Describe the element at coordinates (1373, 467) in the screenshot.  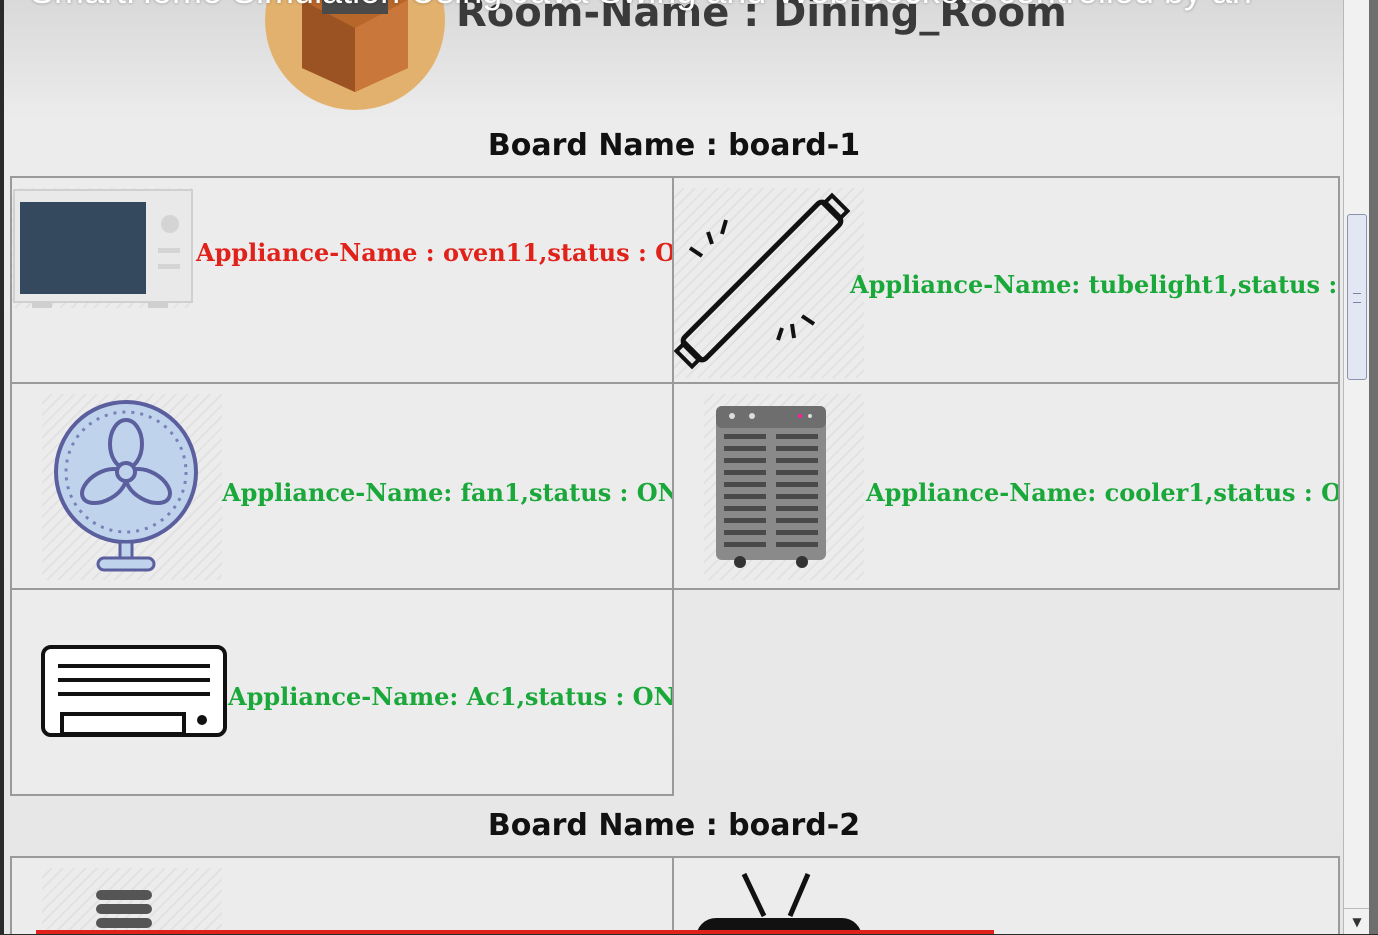
I see `window-edge` at that location.